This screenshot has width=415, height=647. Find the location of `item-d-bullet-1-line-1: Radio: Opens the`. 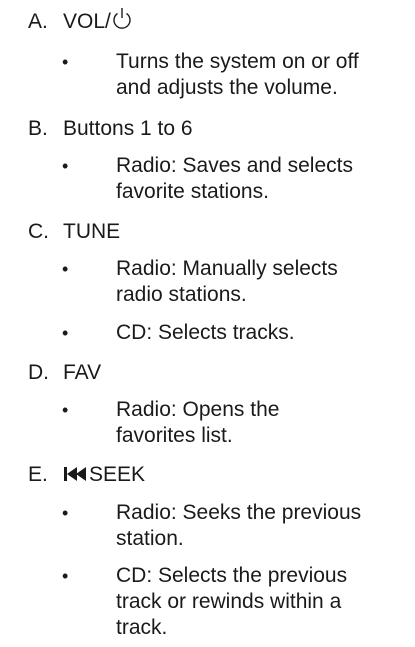

item-d-bullet-1-line-1: Radio: Opens the is located at coordinates (198, 409).